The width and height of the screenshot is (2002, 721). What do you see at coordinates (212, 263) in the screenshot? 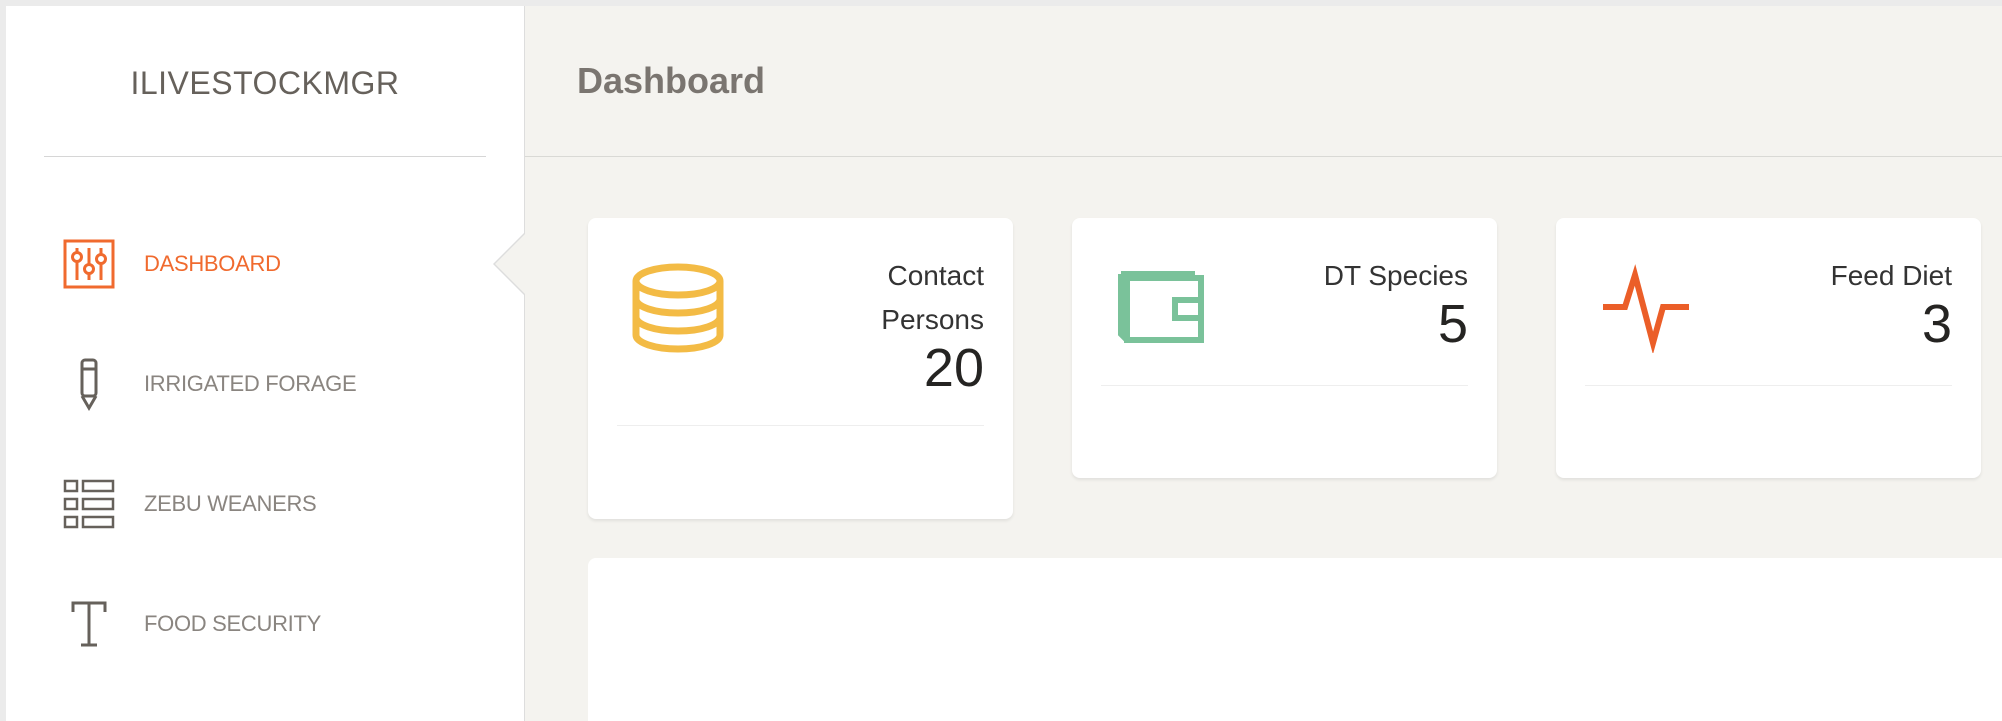
I see `sidebar-item-label: DASHBOARD` at bounding box center [212, 263].